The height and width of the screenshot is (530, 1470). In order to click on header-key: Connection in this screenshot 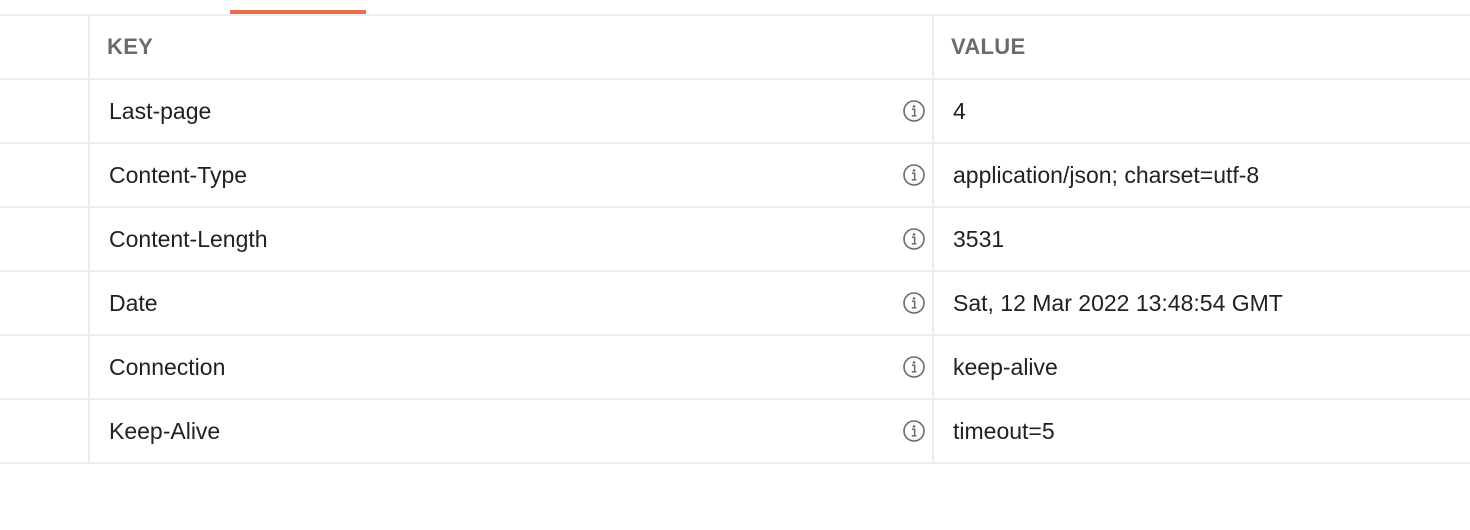, I will do `click(167, 366)`.